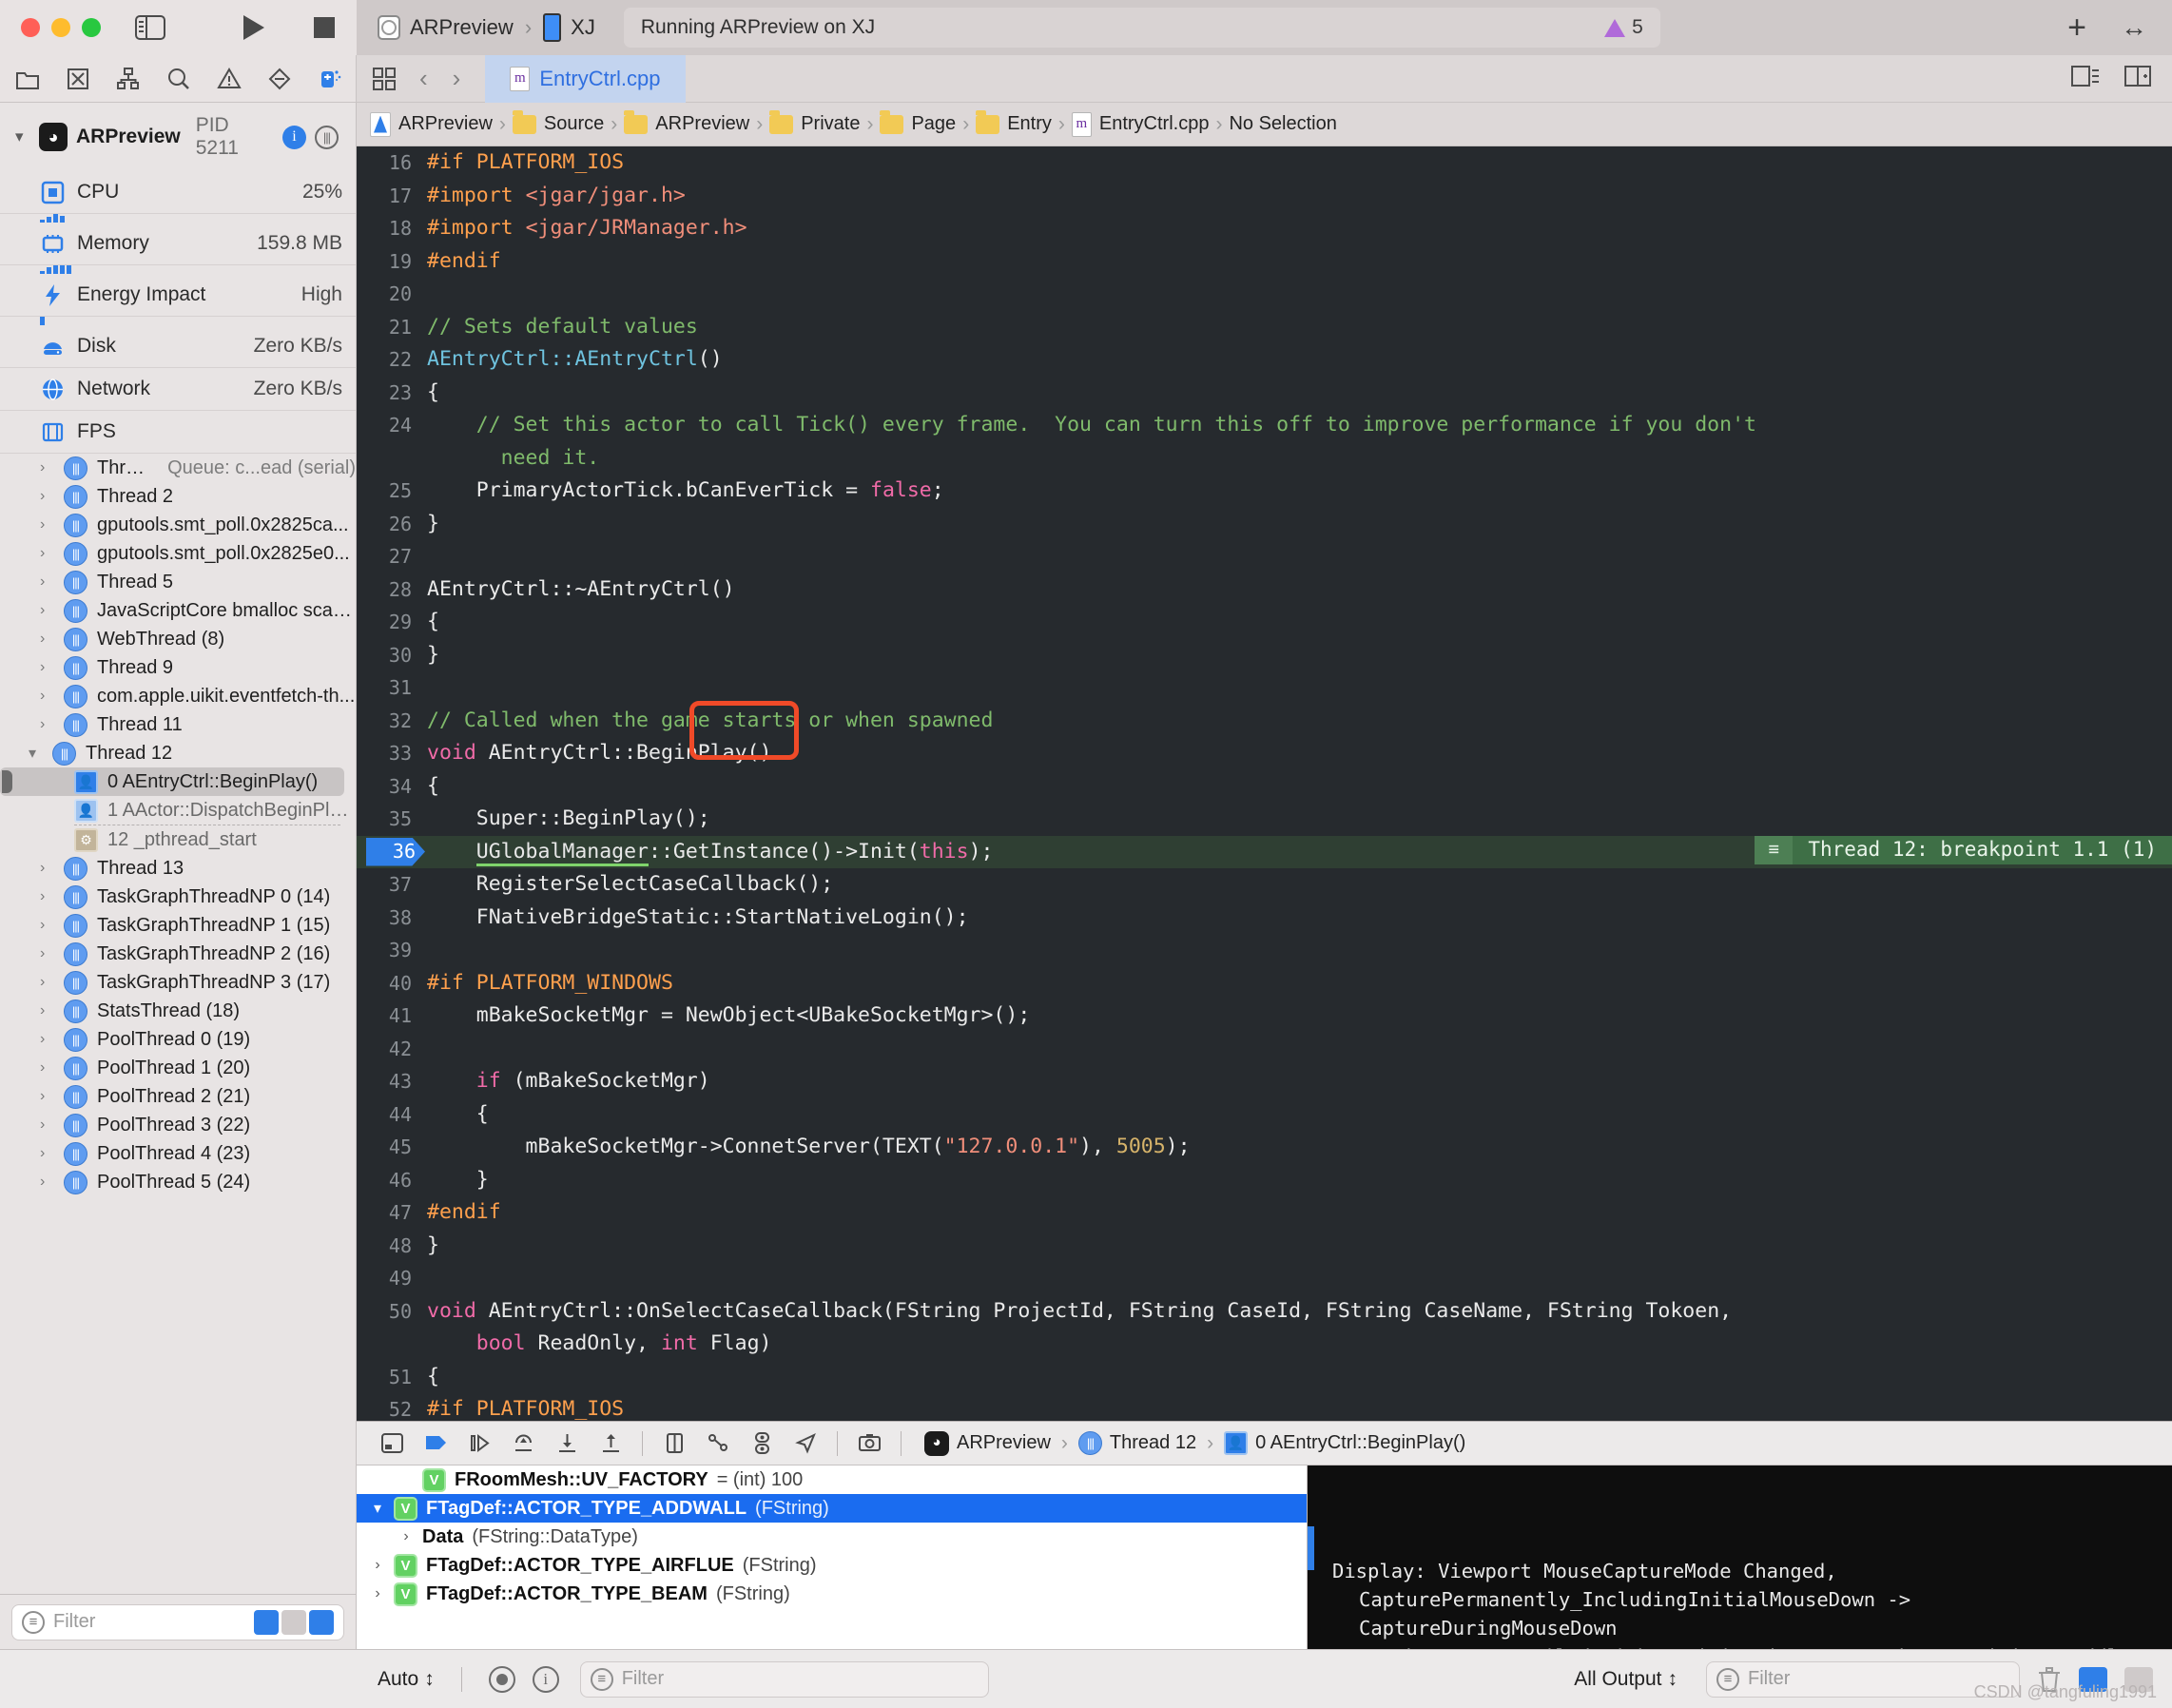 Image resolution: width=2172 pixels, height=1708 pixels. I want to click on thread-row: › Thread 13, so click(178, 868).